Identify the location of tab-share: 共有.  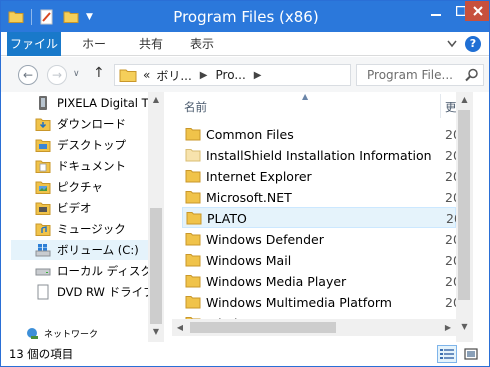
(151, 44).